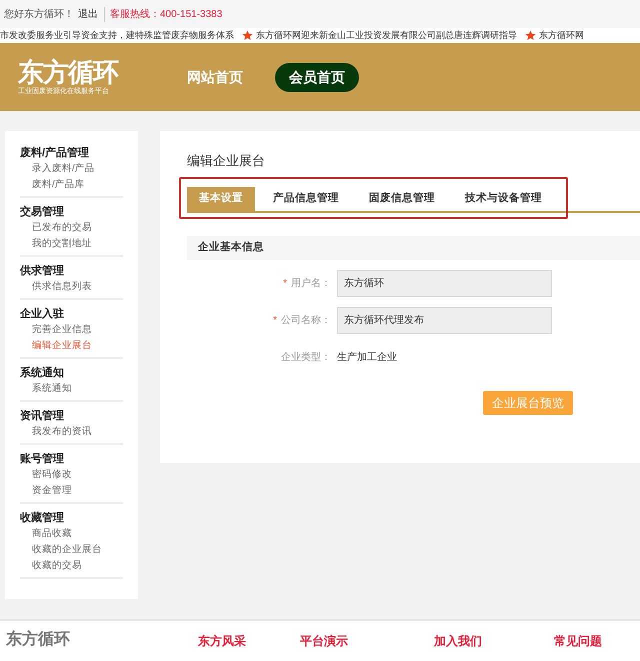 This screenshot has width=640, height=661. Describe the element at coordinates (42, 373) in the screenshot. I see `sidebar-group-title: 系统通知` at that location.